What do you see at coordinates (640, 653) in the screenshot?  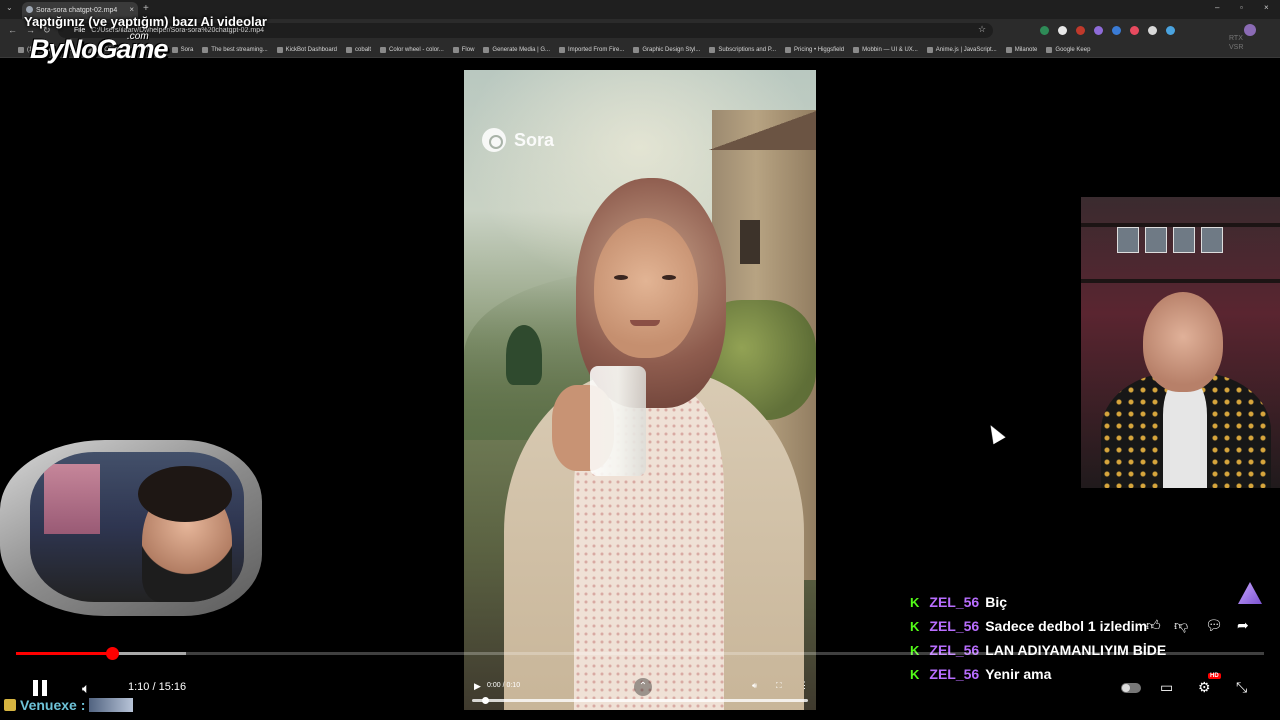 I see `player-progress-track` at bounding box center [640, 653].